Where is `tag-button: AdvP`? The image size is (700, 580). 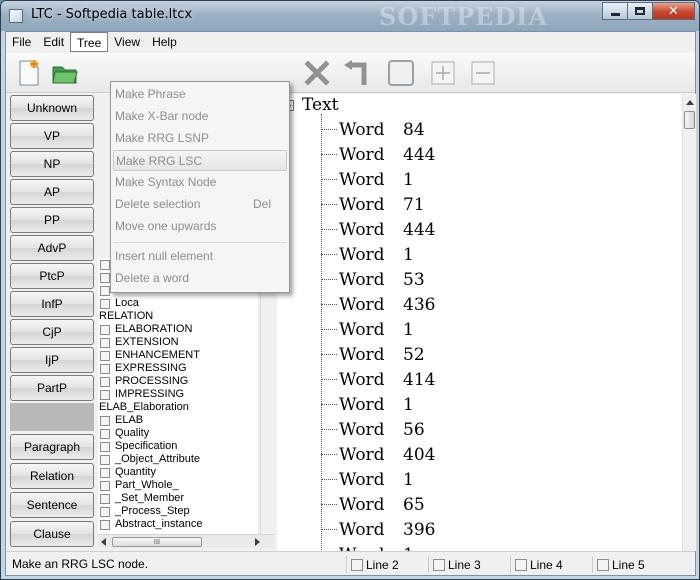
tag-button: AdvP is located at coordinates (52, 248).